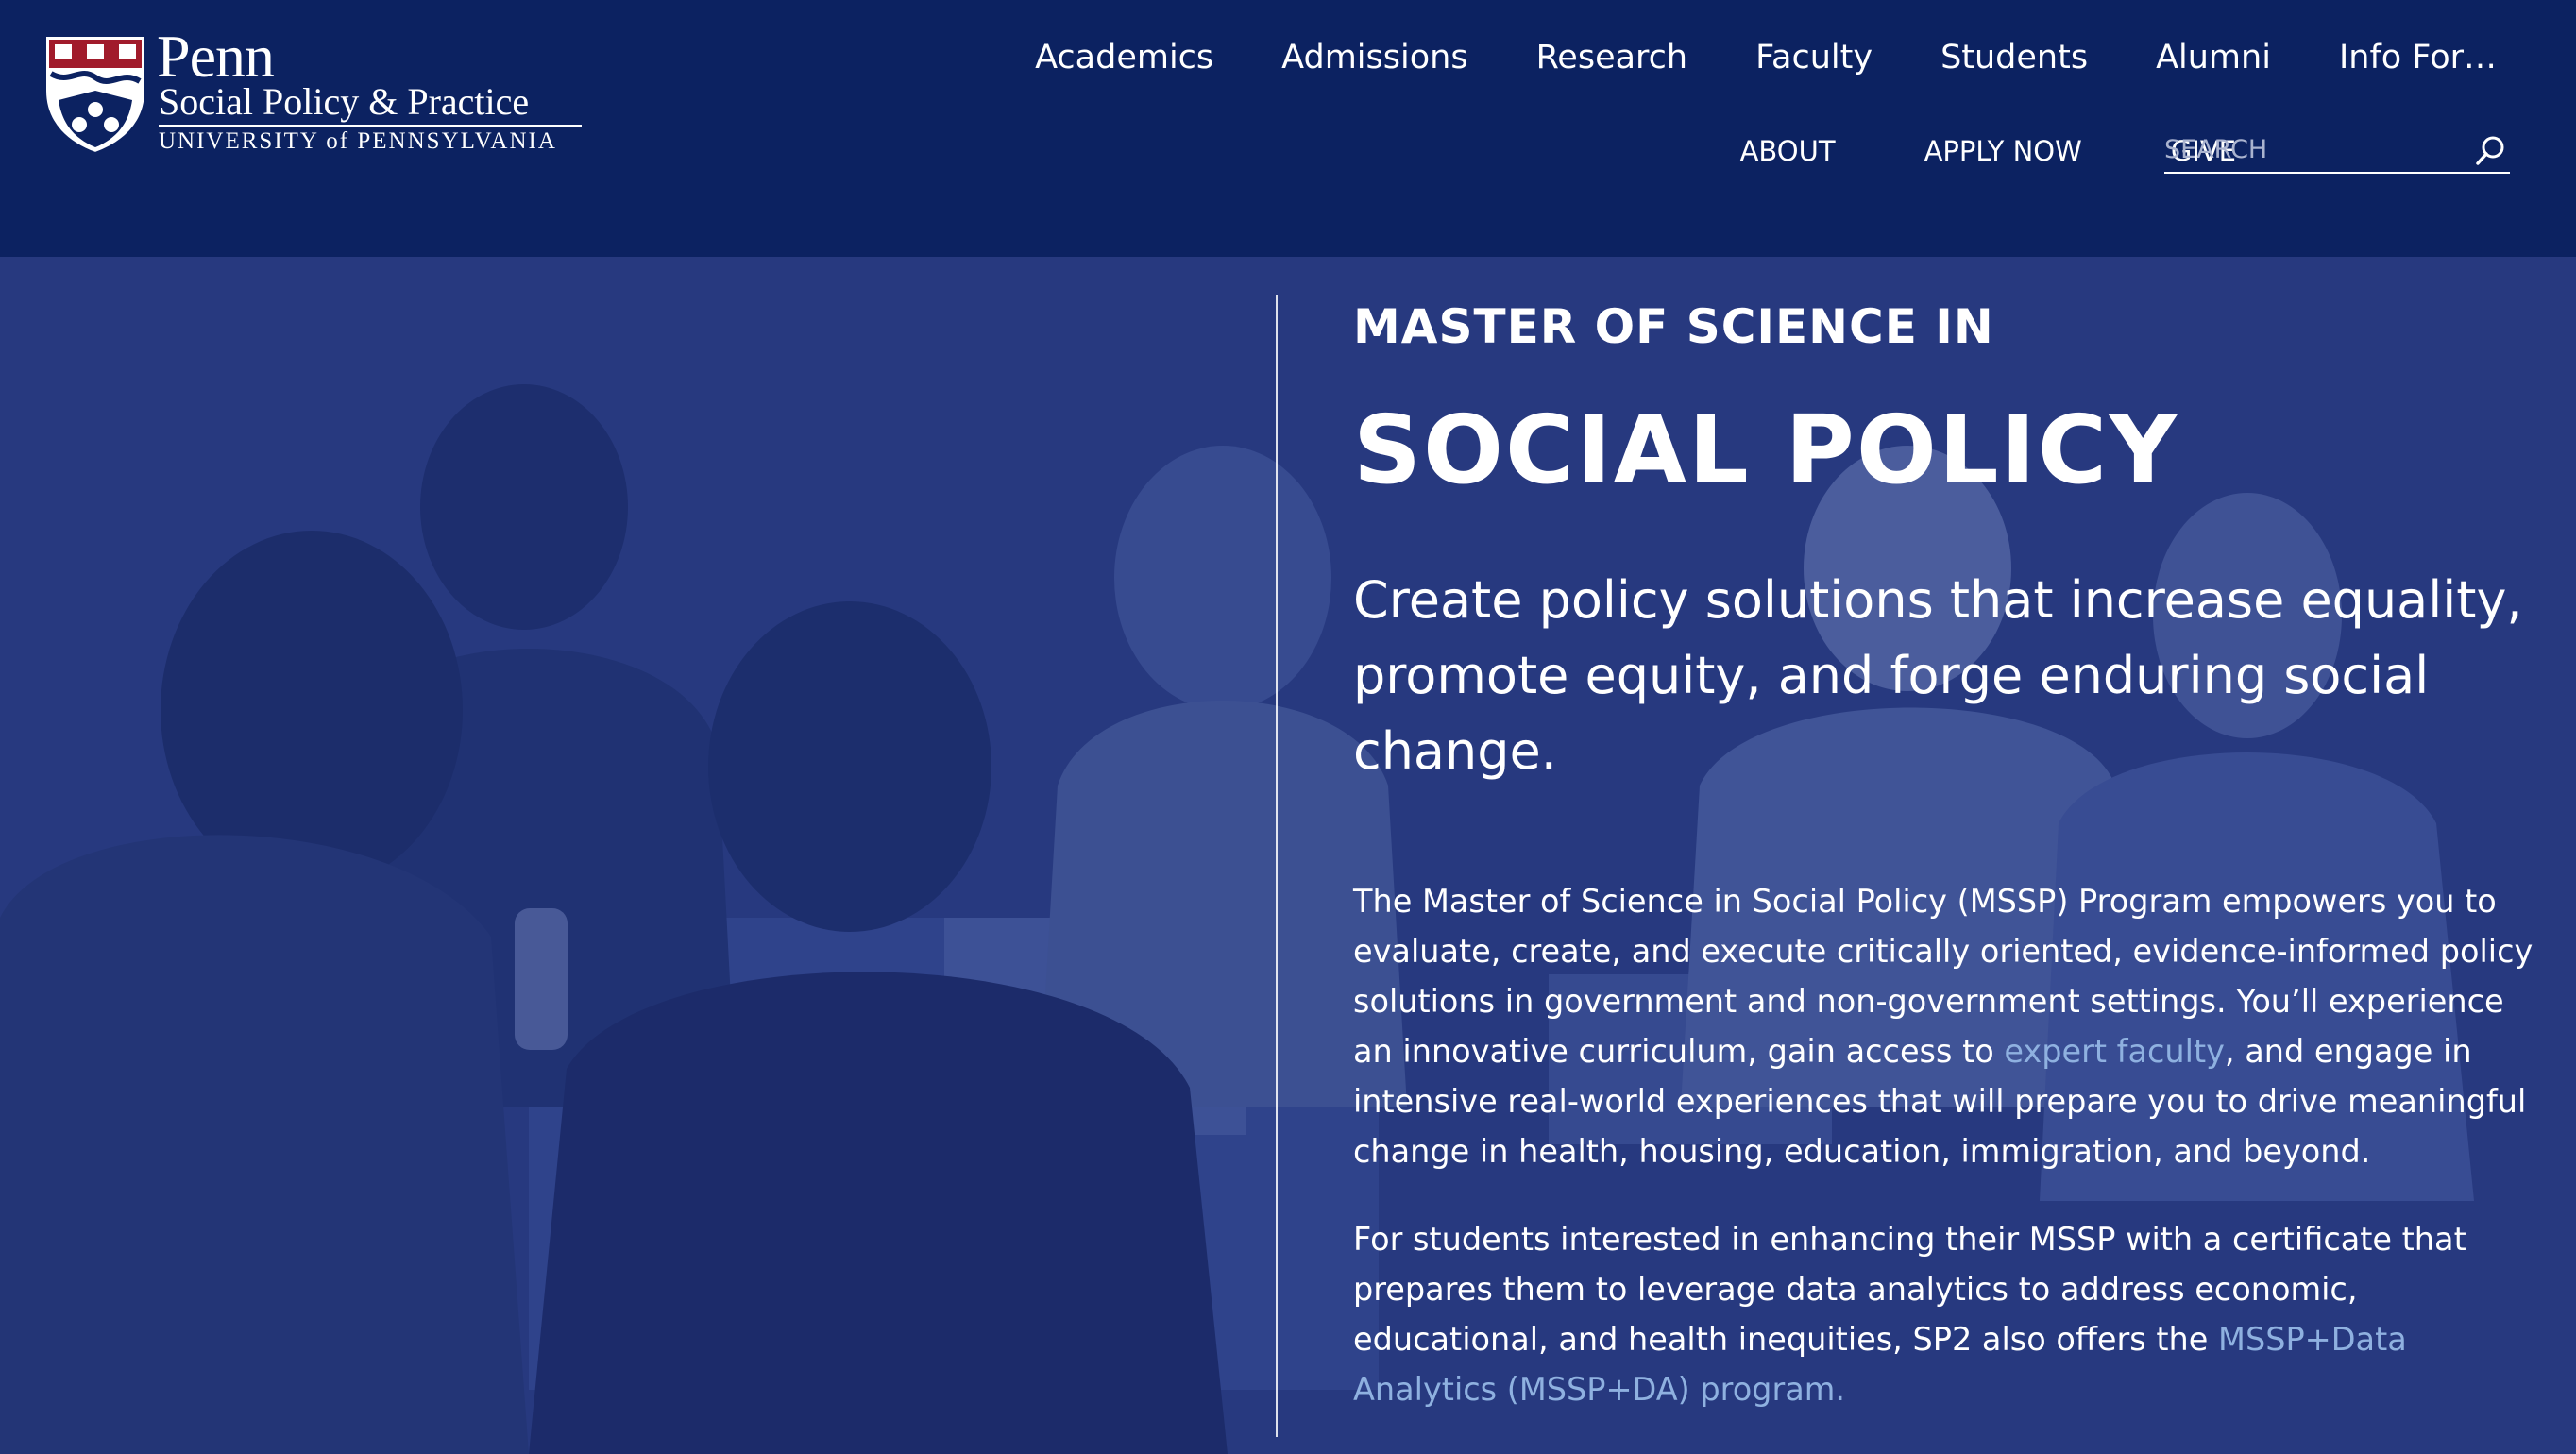 The image size is (2576, 1454). Describe the element at coordinates (2114, 1052) in the screenshot. I see `expert-faculty-link: expert faculty` at that location.